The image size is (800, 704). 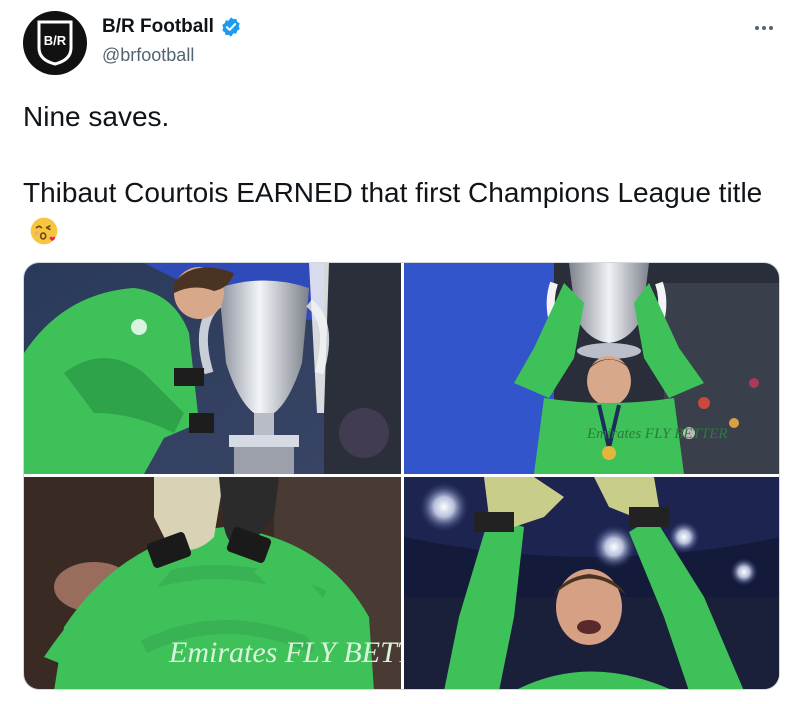 What do you see at coordinates (96, 116) in the screenshot?
I see `tweet-line-1: Nine saves.` at bounding box center [96, 116].